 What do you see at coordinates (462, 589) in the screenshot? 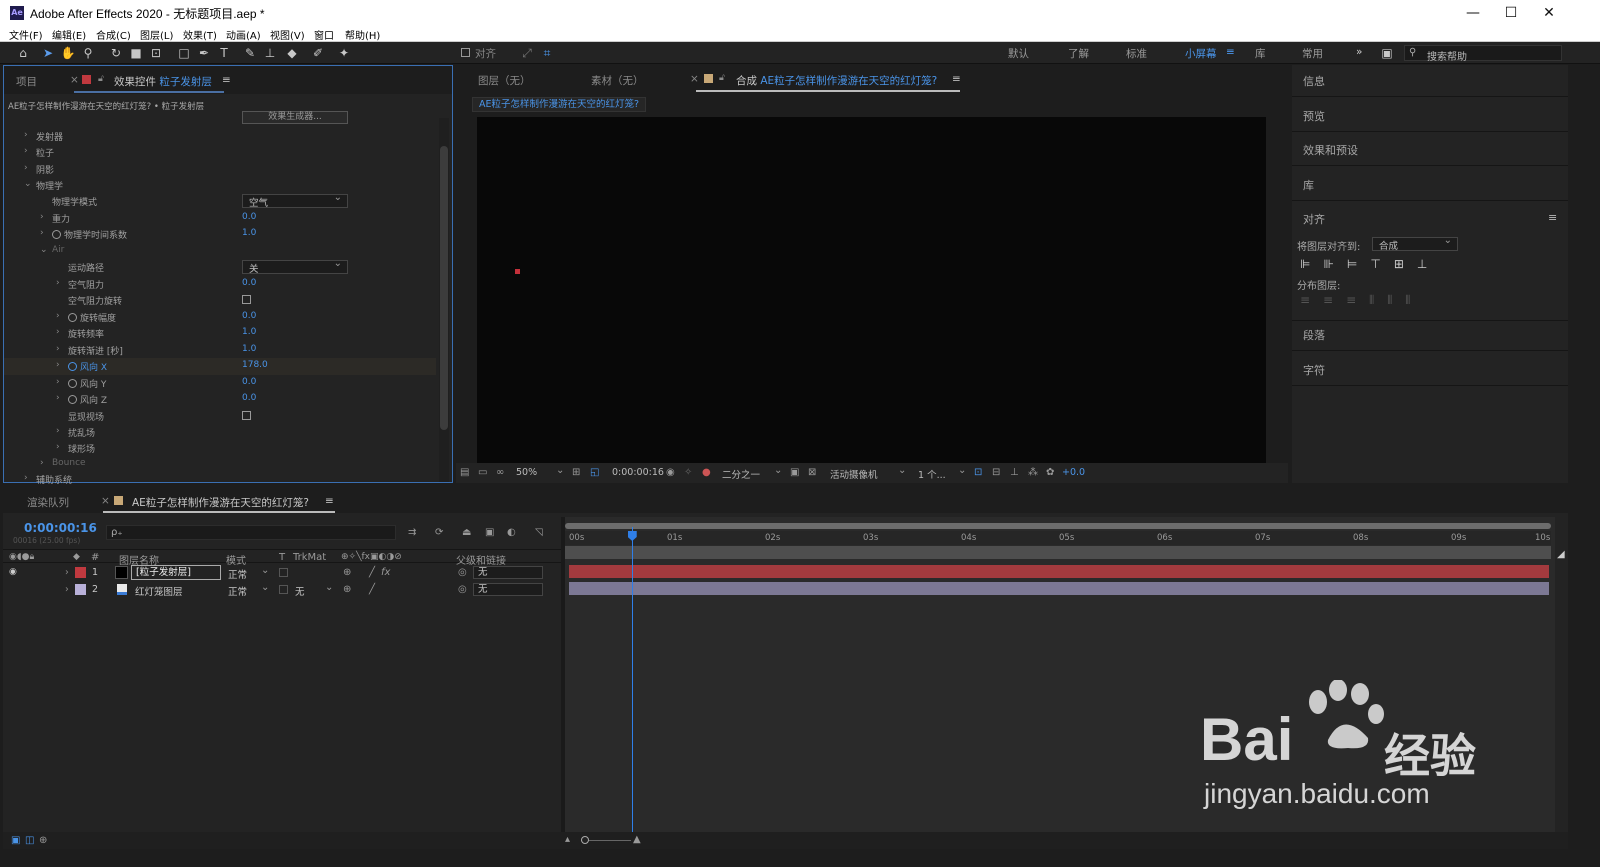
I see `layer-2-pickwhip-icon: ◎` at bounding box center [462, 589].